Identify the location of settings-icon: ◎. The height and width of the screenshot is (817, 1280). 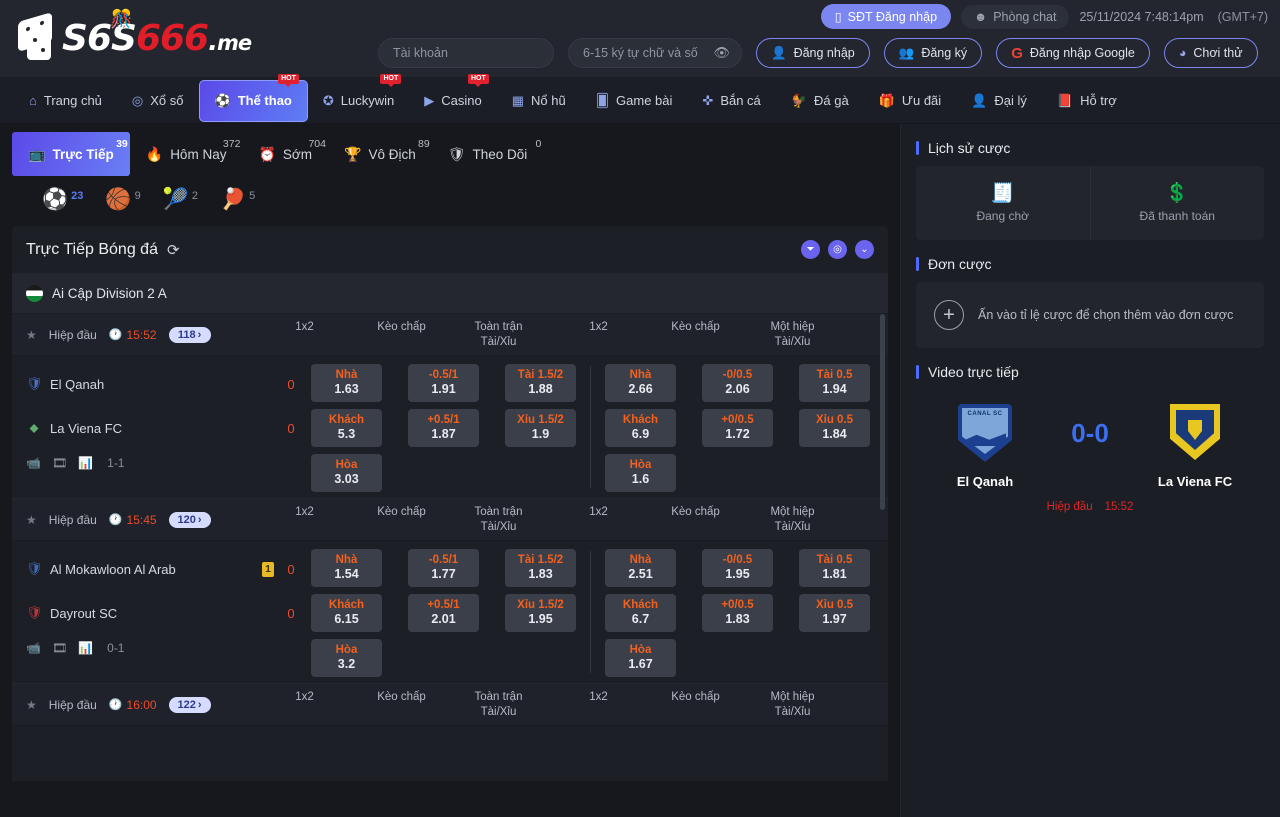
(837, 249).